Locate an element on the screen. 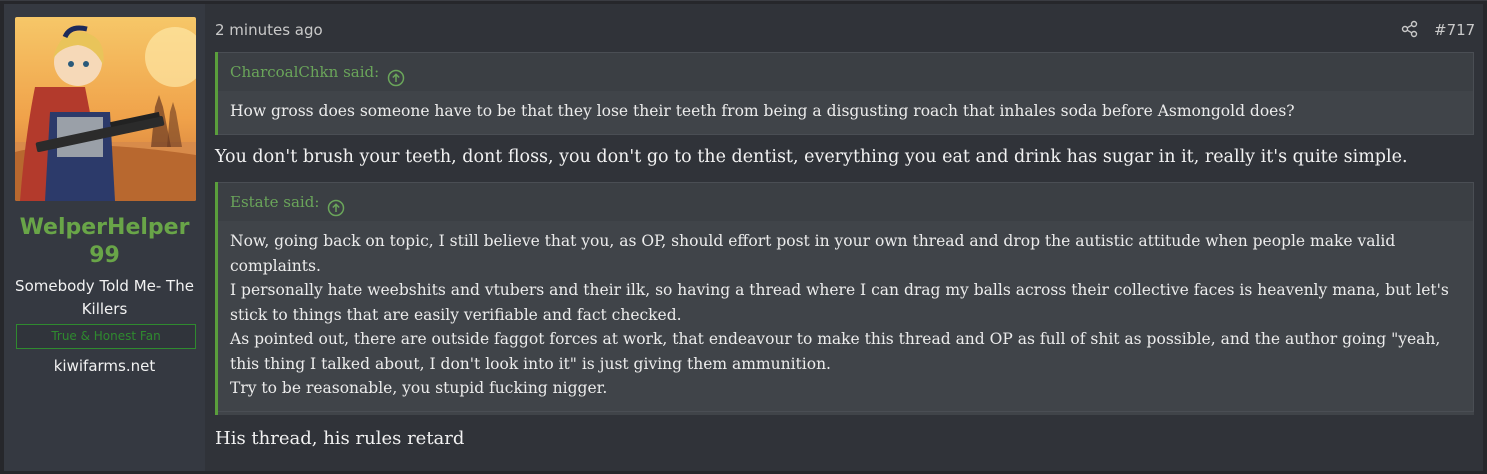 This screenshot has width=1487, height=474. quote-author-link: CharcoalChkn said: is located at coordinates (846, 71).